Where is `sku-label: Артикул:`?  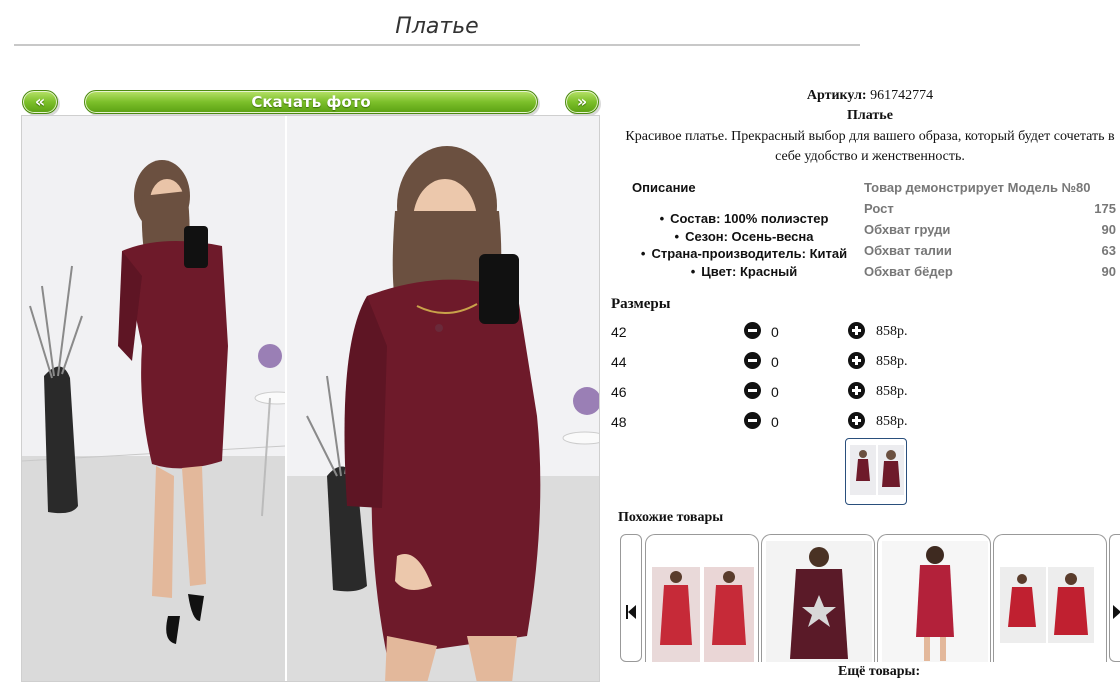
sku-label: Артикул: is located at coordinates (836, 95).